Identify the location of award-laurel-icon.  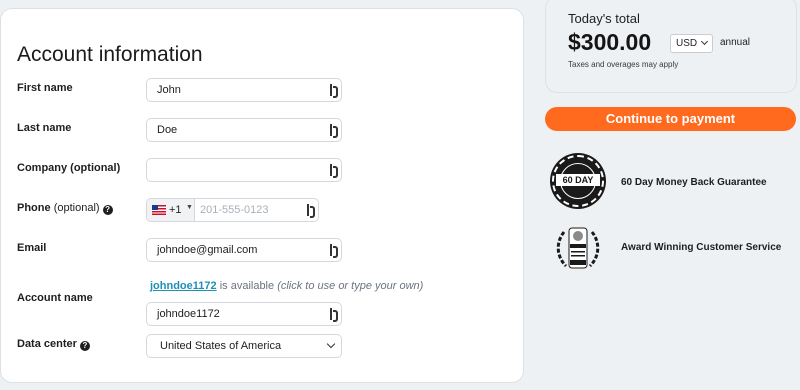
(578, 248).